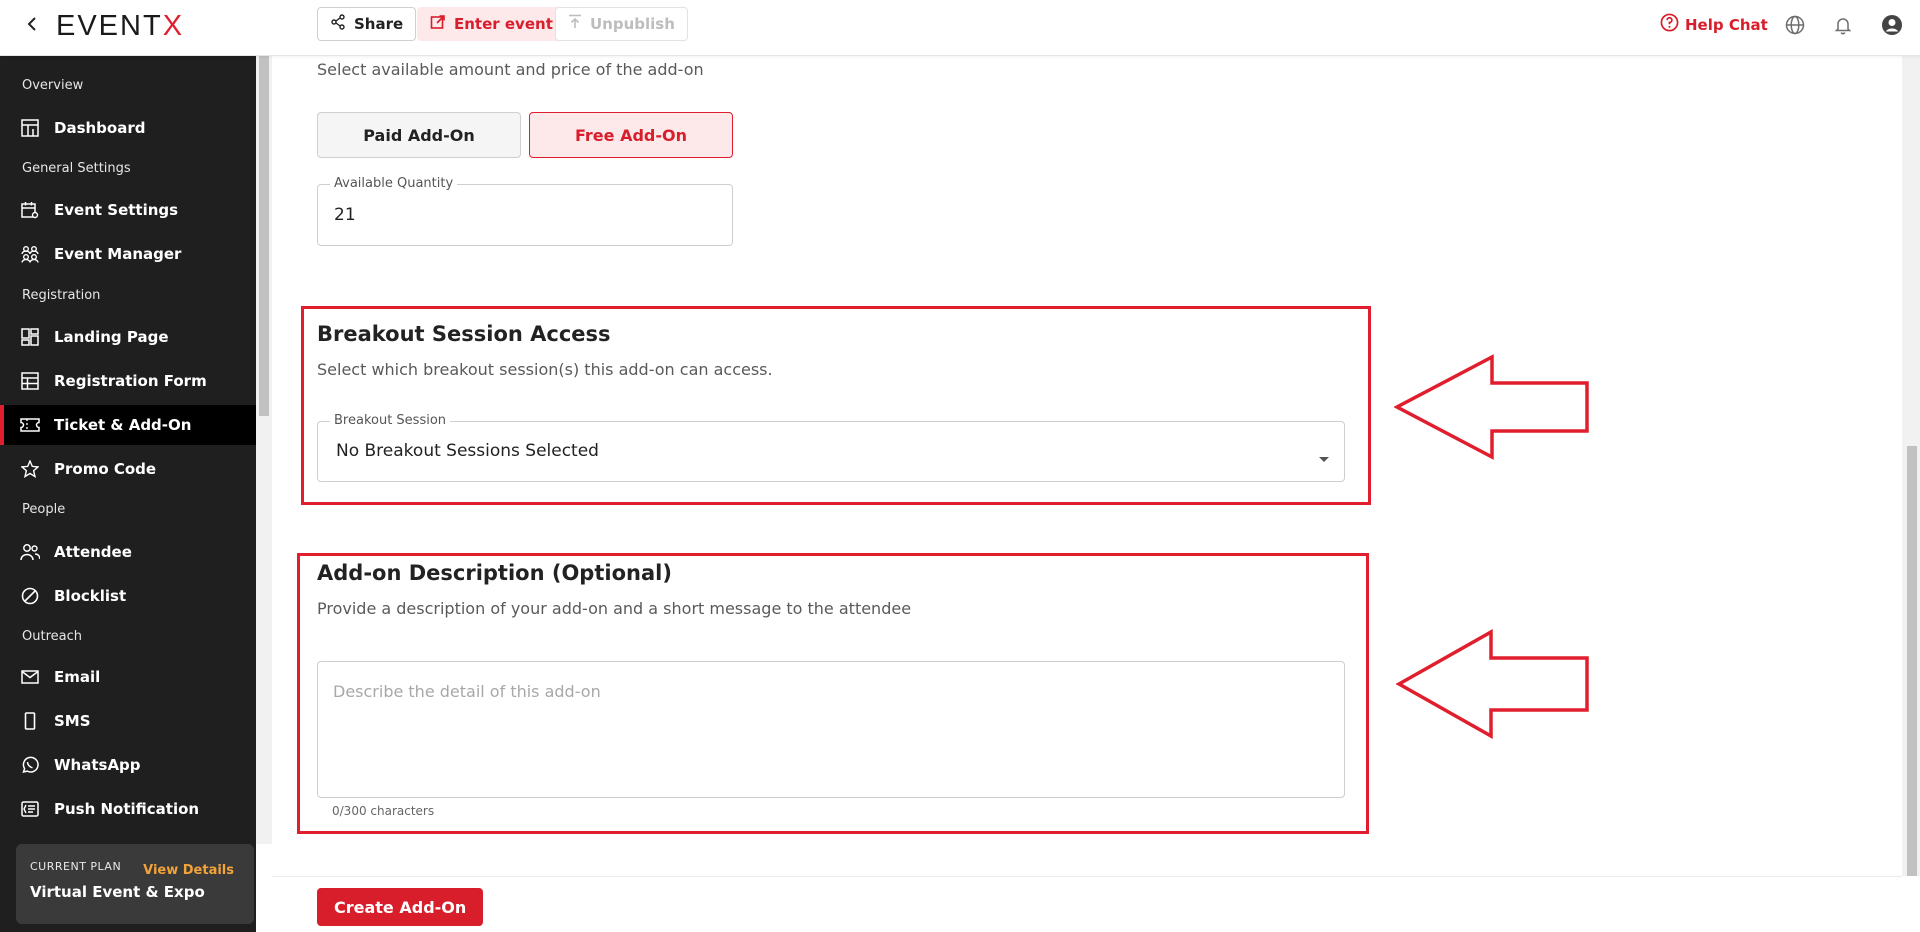 This screenshot has width=1920, height=932. I want to click on highlight-box-breakout, so click(836, 405).